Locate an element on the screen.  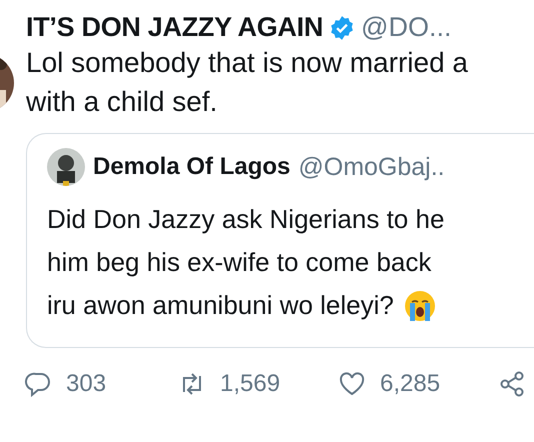
quoted-tweet-text: iru awon amunibuni wo leleyi? is located at coordinates (220, 305).